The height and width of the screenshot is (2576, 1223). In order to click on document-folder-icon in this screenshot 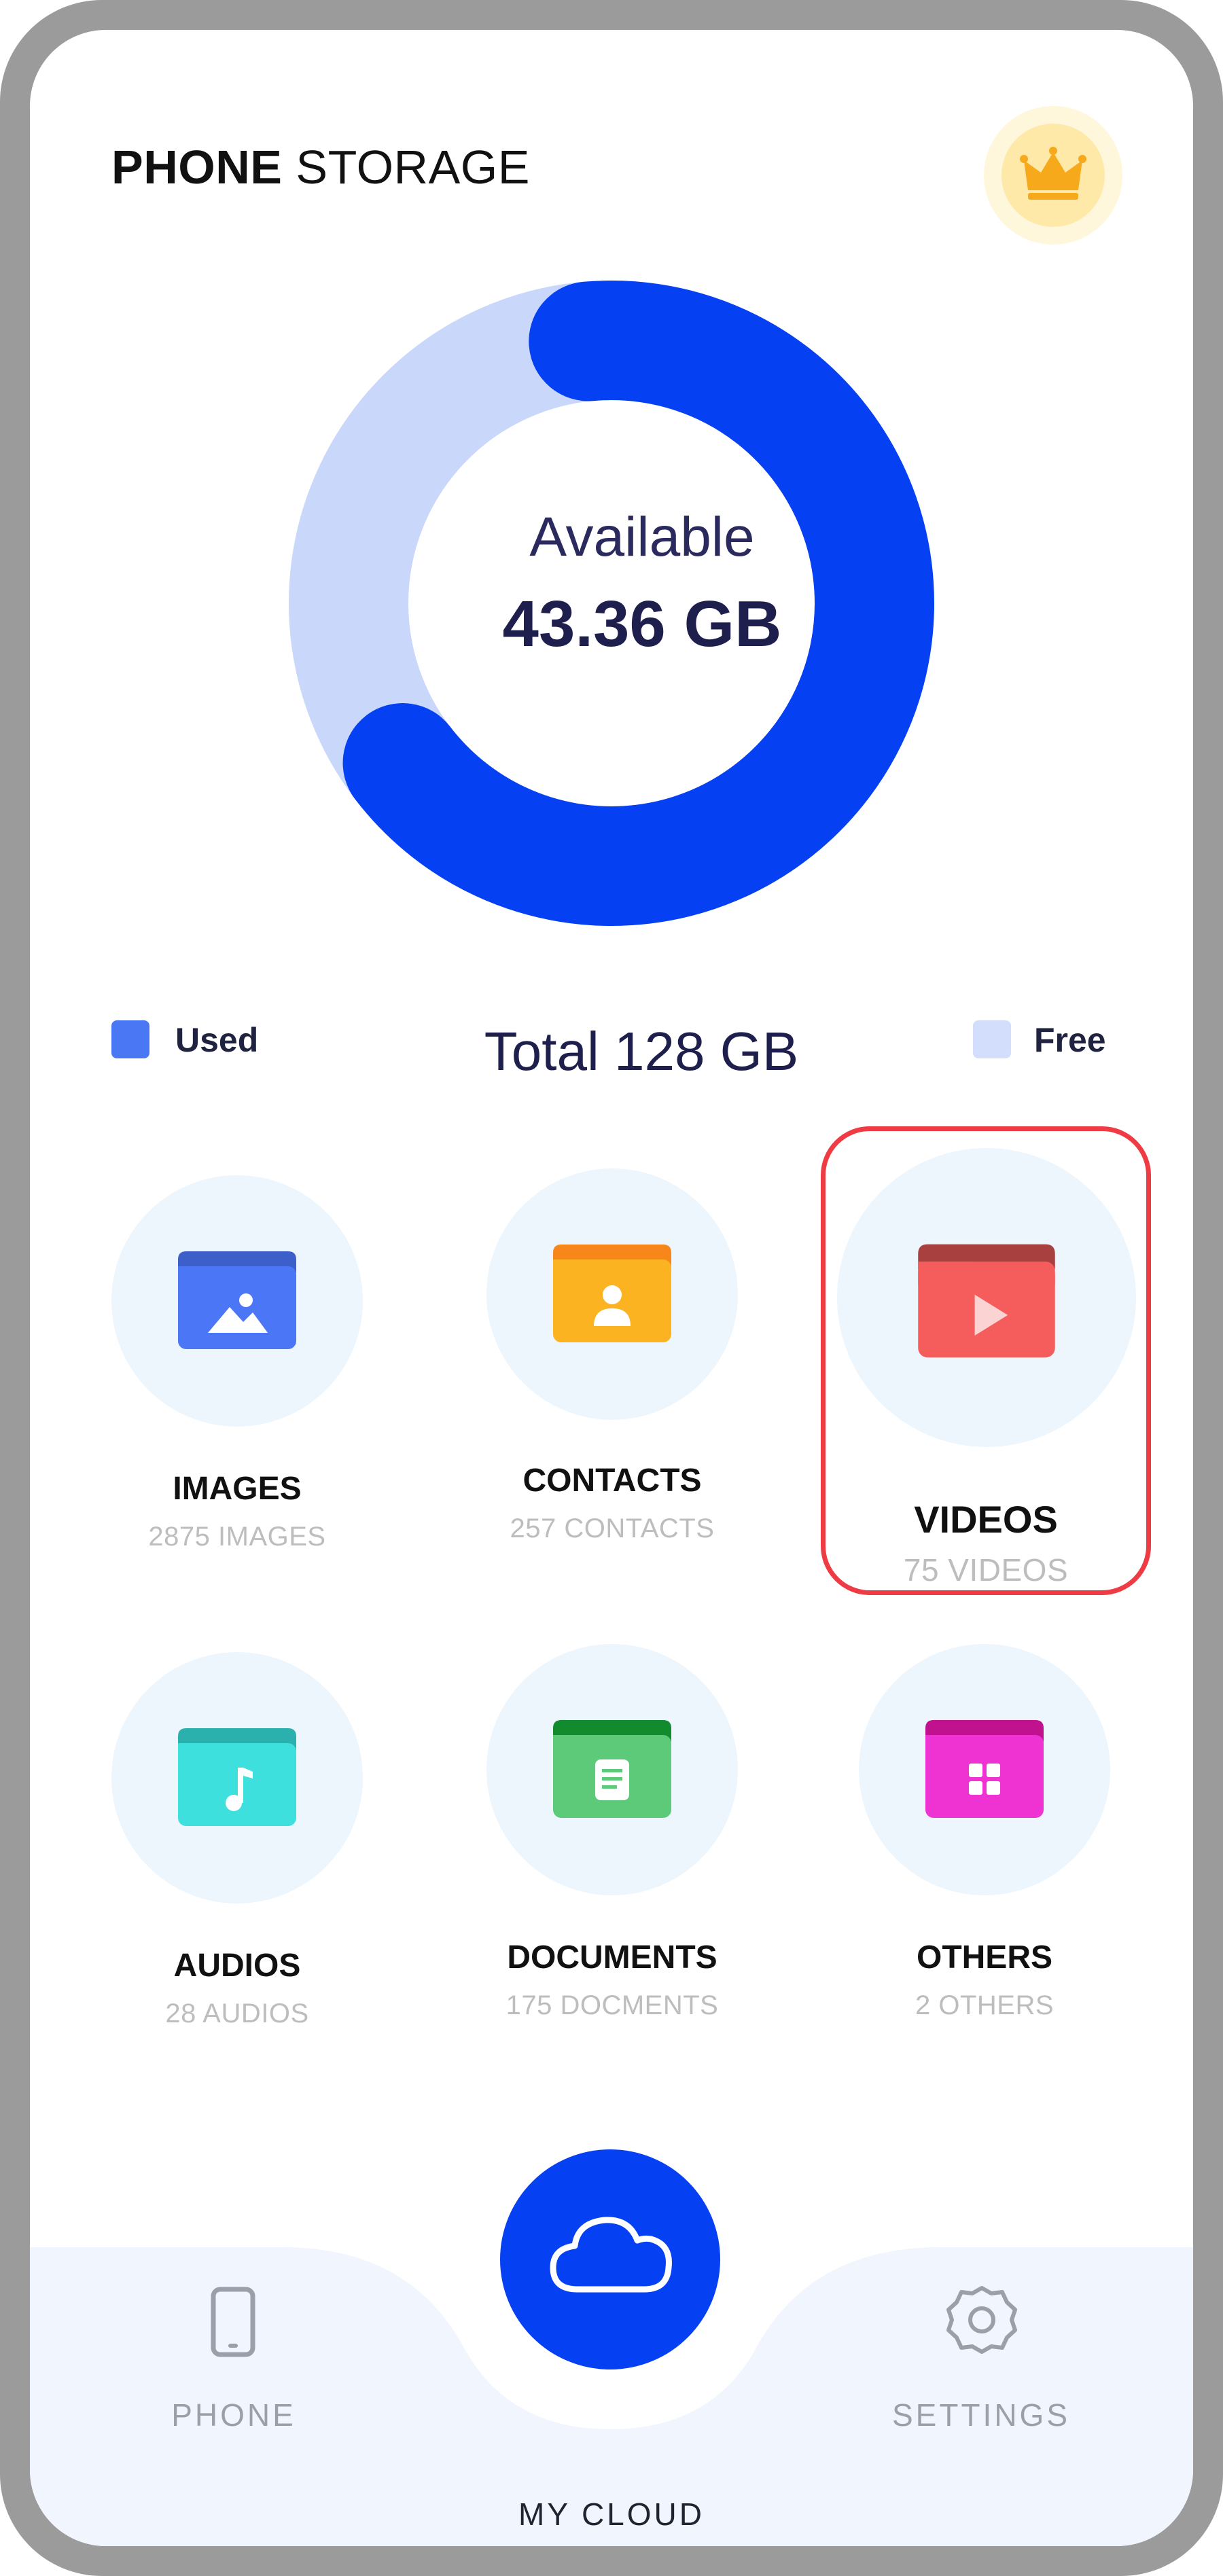, I will do `click(612, 1769)`.